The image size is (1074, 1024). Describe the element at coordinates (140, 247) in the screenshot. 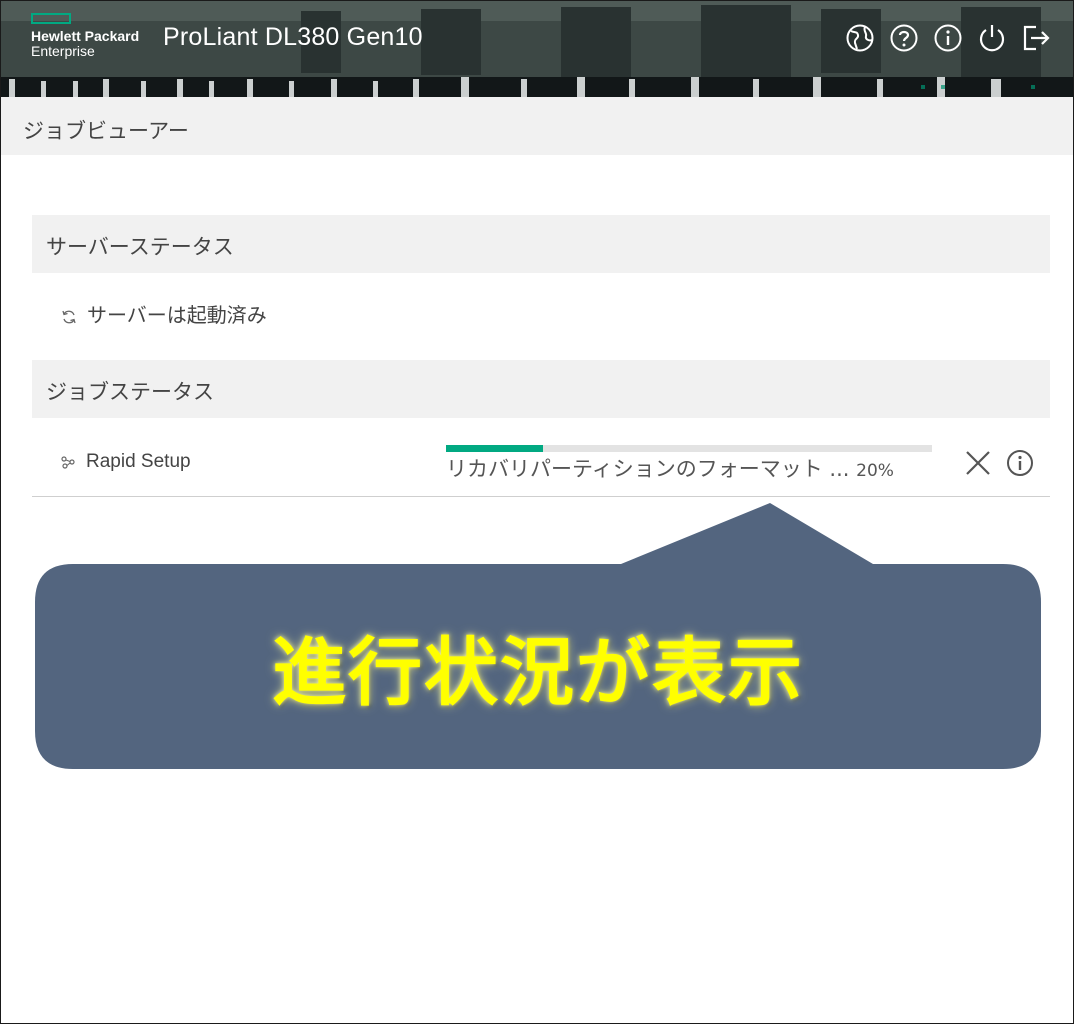

I see `server-status-title: サーバーステータス` at that location.